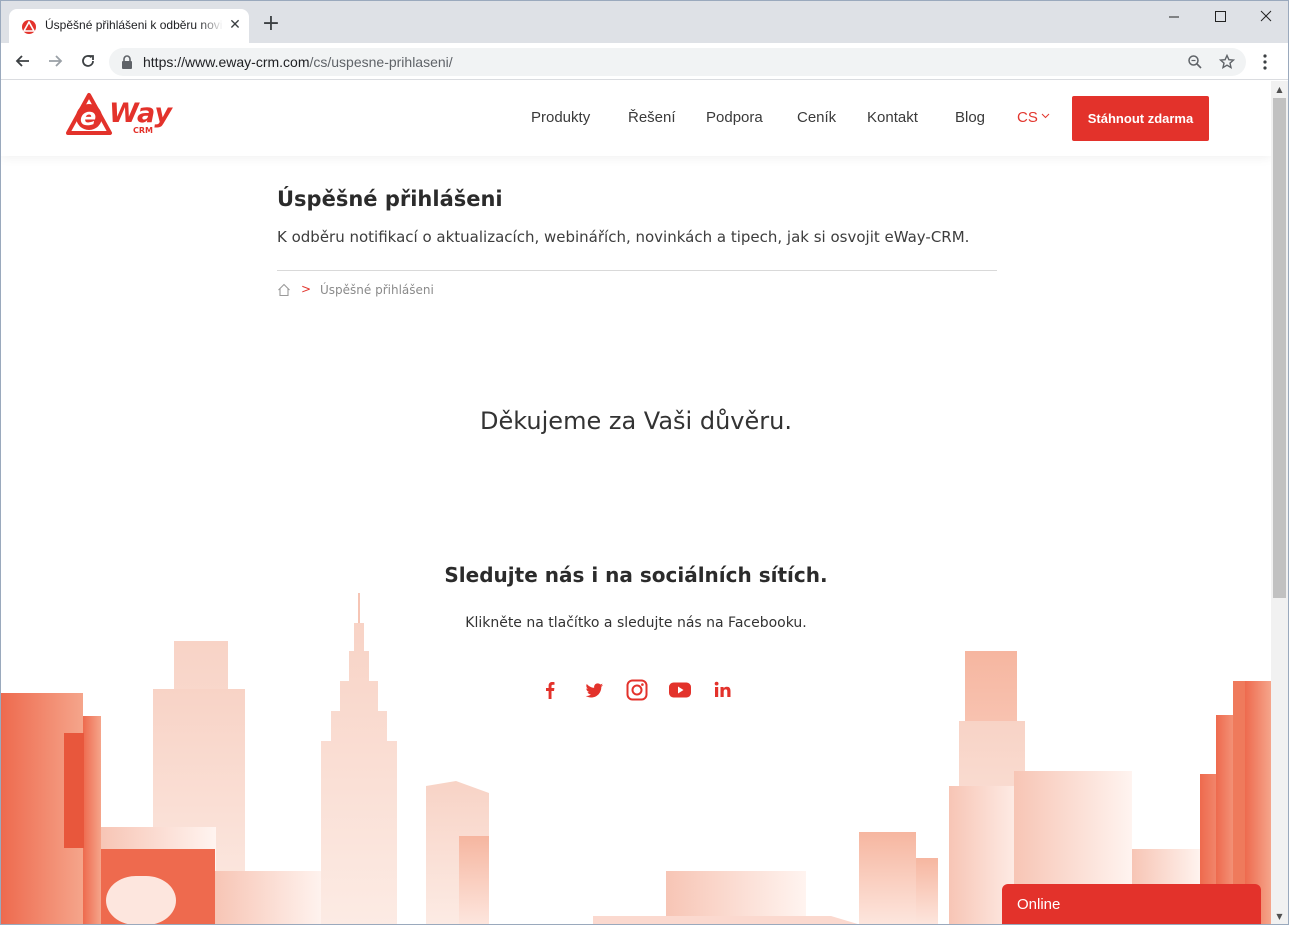 Image resolution: width=1289 pixels, height=925 pixels. Describe the element at coordinates (550, 690) in the screenshot. I see `facebook-icon` at that location.